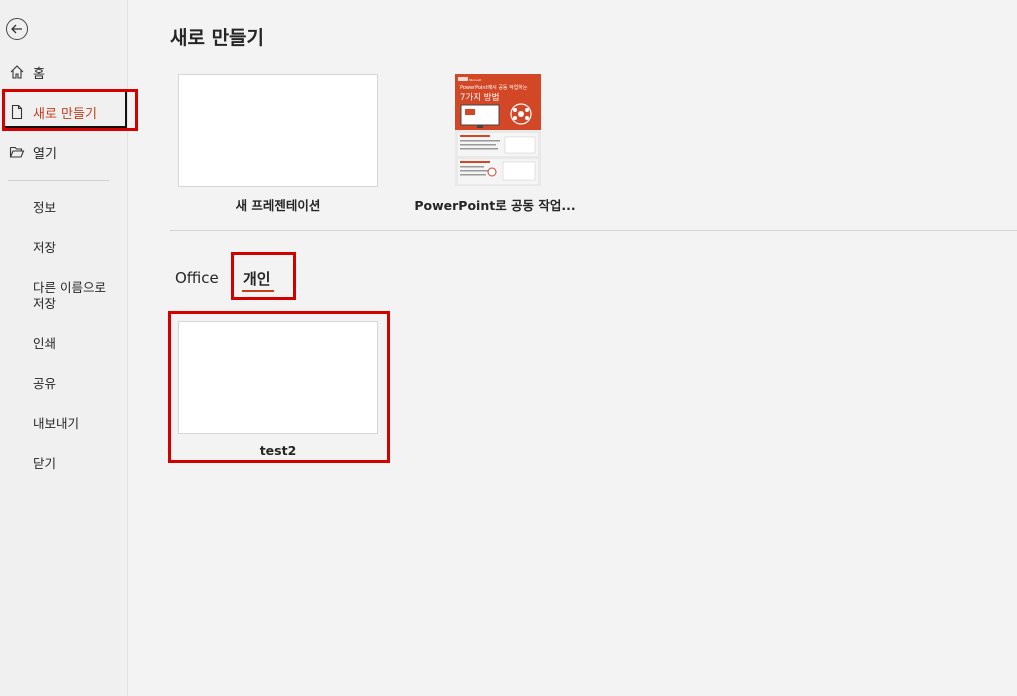  Describe the element at coordinates (45, 303) in the screenshot. I see `sidebar-item-label: 저장` at that location.